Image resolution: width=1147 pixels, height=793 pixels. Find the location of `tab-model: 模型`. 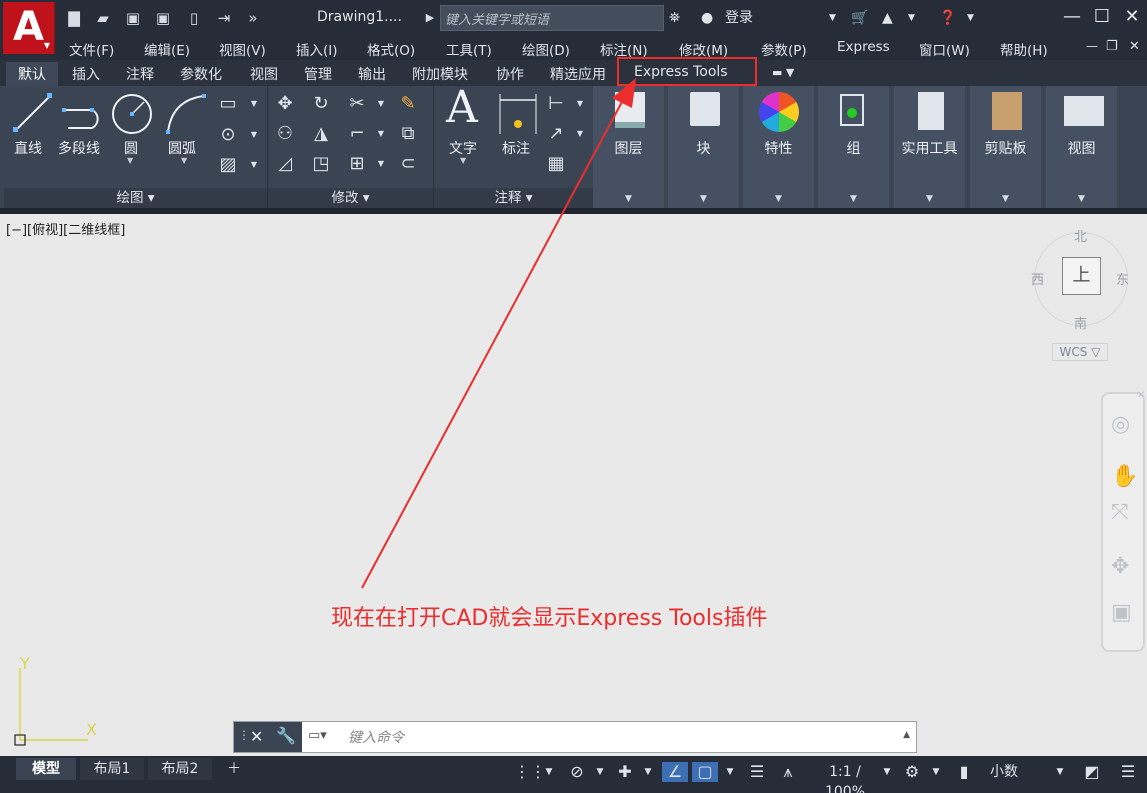

tab-model: 模型 is located at coordinates (46, 769).